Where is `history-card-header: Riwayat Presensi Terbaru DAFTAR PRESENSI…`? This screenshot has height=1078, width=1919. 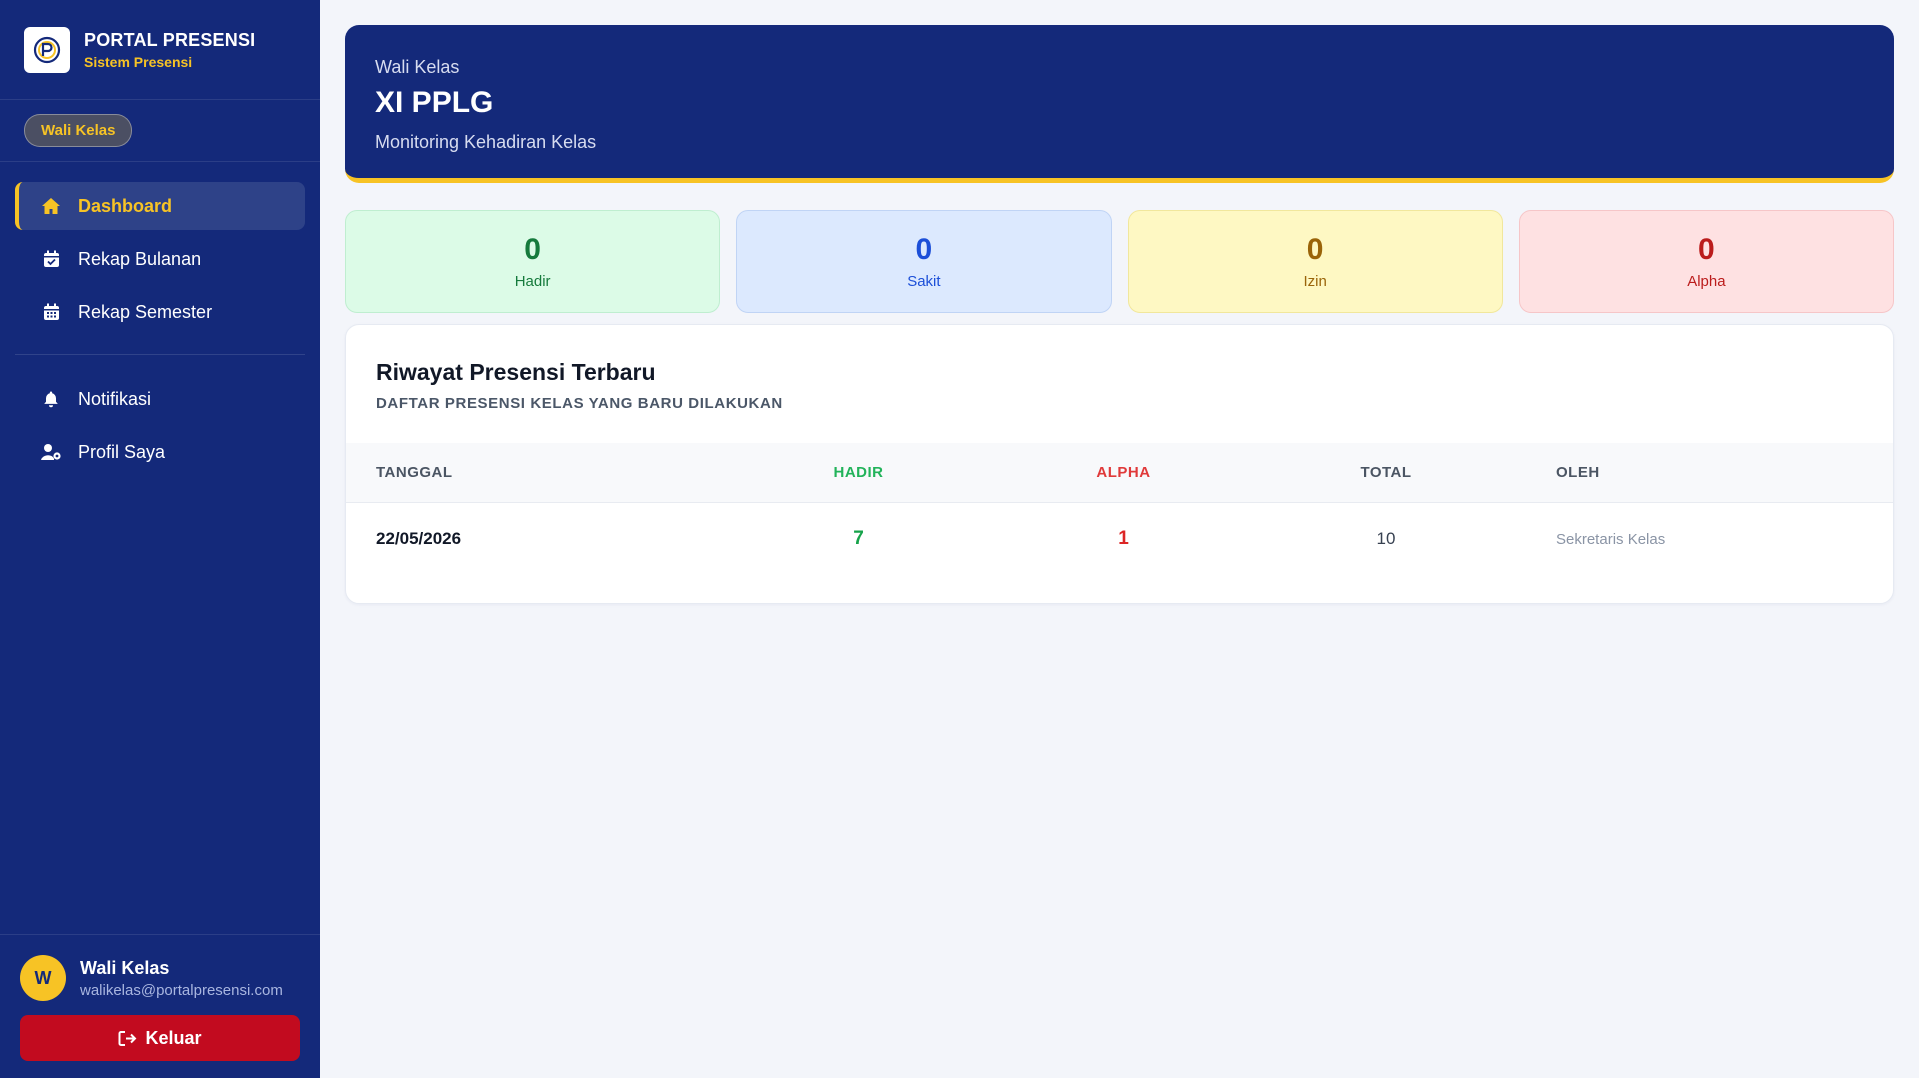
history-card-header: Riwayat Presensi Terbaru DAFTAR PRESENSI… is located at coordinates (1119, 384).